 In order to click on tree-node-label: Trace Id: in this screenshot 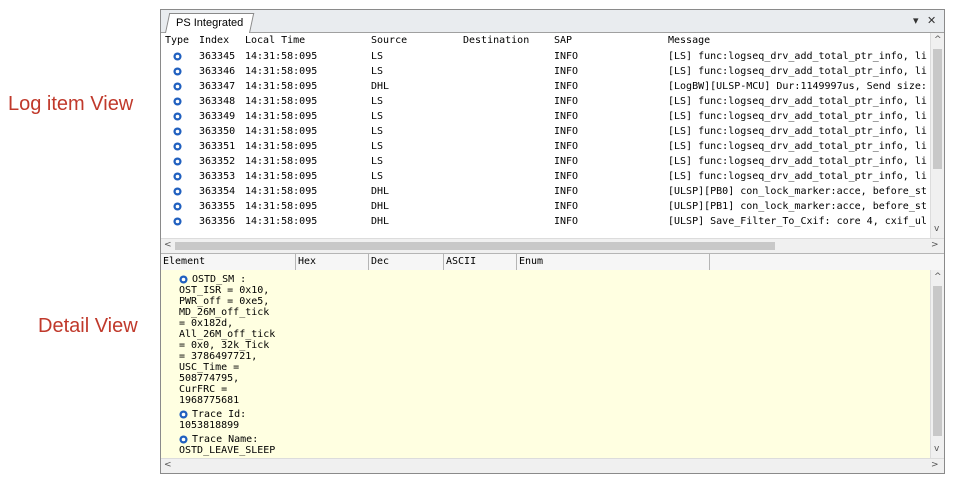, I will do `click(219, 414)`.